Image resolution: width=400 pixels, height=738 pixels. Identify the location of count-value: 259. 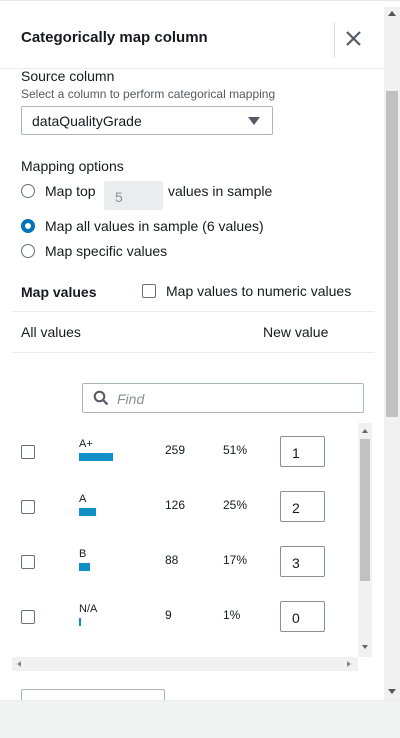
(175, 450).